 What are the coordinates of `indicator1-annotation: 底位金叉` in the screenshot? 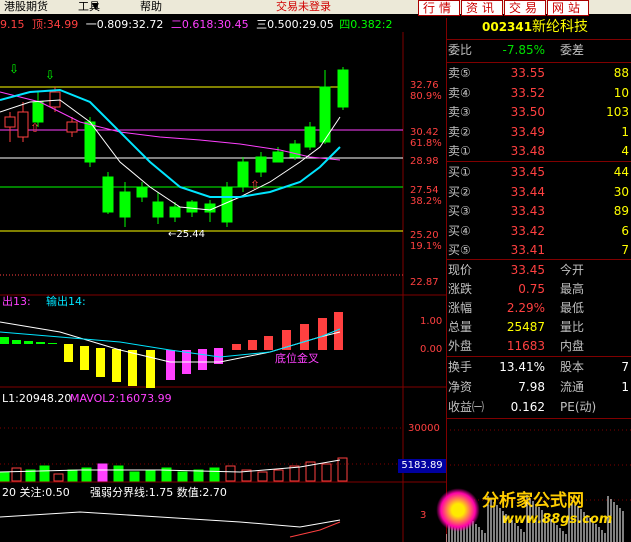 It's located at (297, 358).